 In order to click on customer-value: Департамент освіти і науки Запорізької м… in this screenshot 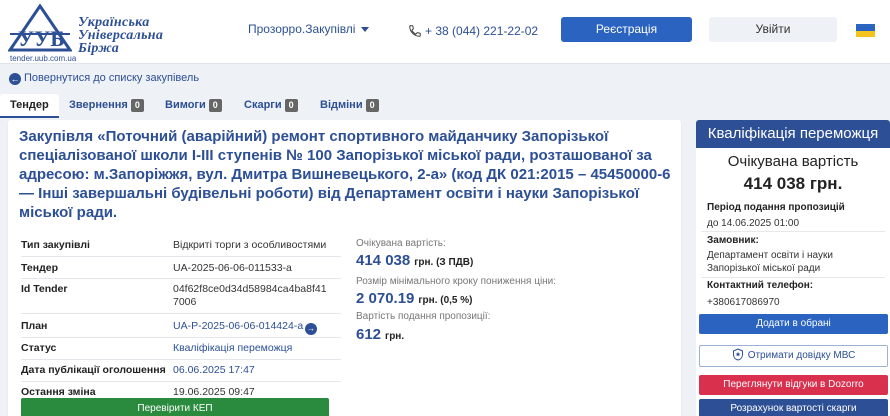, I will do `click(770, 262)`.